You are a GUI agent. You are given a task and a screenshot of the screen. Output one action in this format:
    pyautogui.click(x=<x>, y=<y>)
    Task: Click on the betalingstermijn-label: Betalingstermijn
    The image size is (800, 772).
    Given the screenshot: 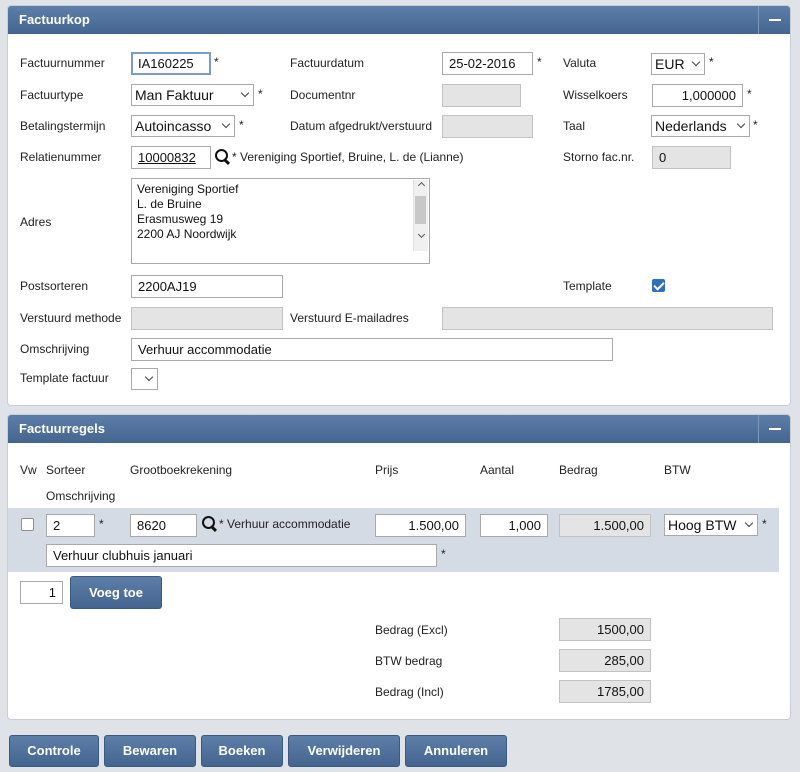 What is the action you would take?
    pyautogui.click(x=63, y=126)
    